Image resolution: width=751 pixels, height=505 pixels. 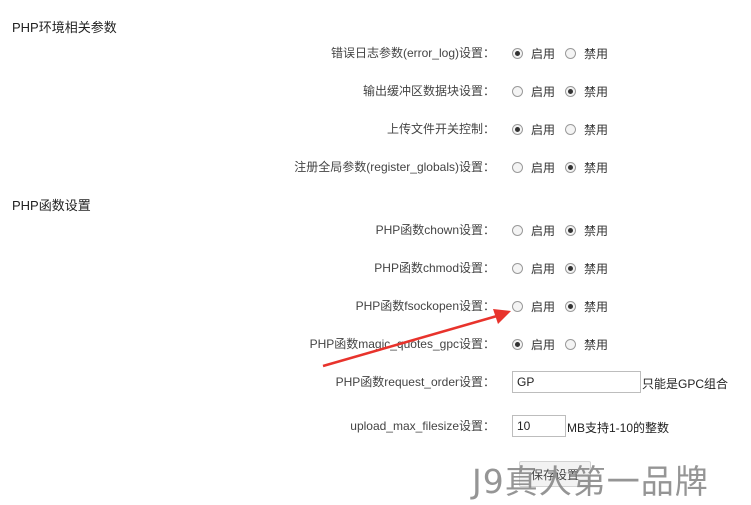 What do you see at coordinates (51, 205) in the screenshot?
I see `section-title-functions: PHP函数设置` at bounding box center [51, 205].